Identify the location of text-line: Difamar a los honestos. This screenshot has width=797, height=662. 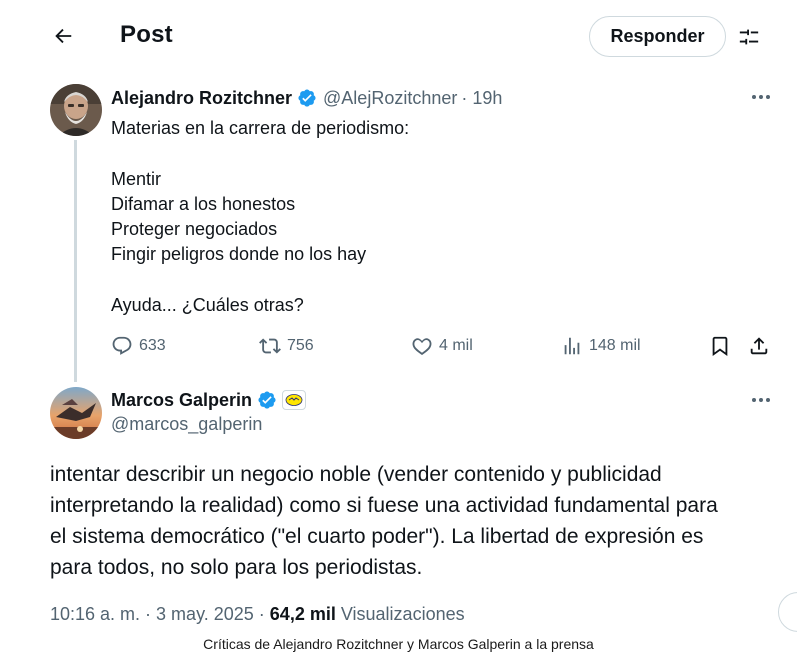
(203, 203).